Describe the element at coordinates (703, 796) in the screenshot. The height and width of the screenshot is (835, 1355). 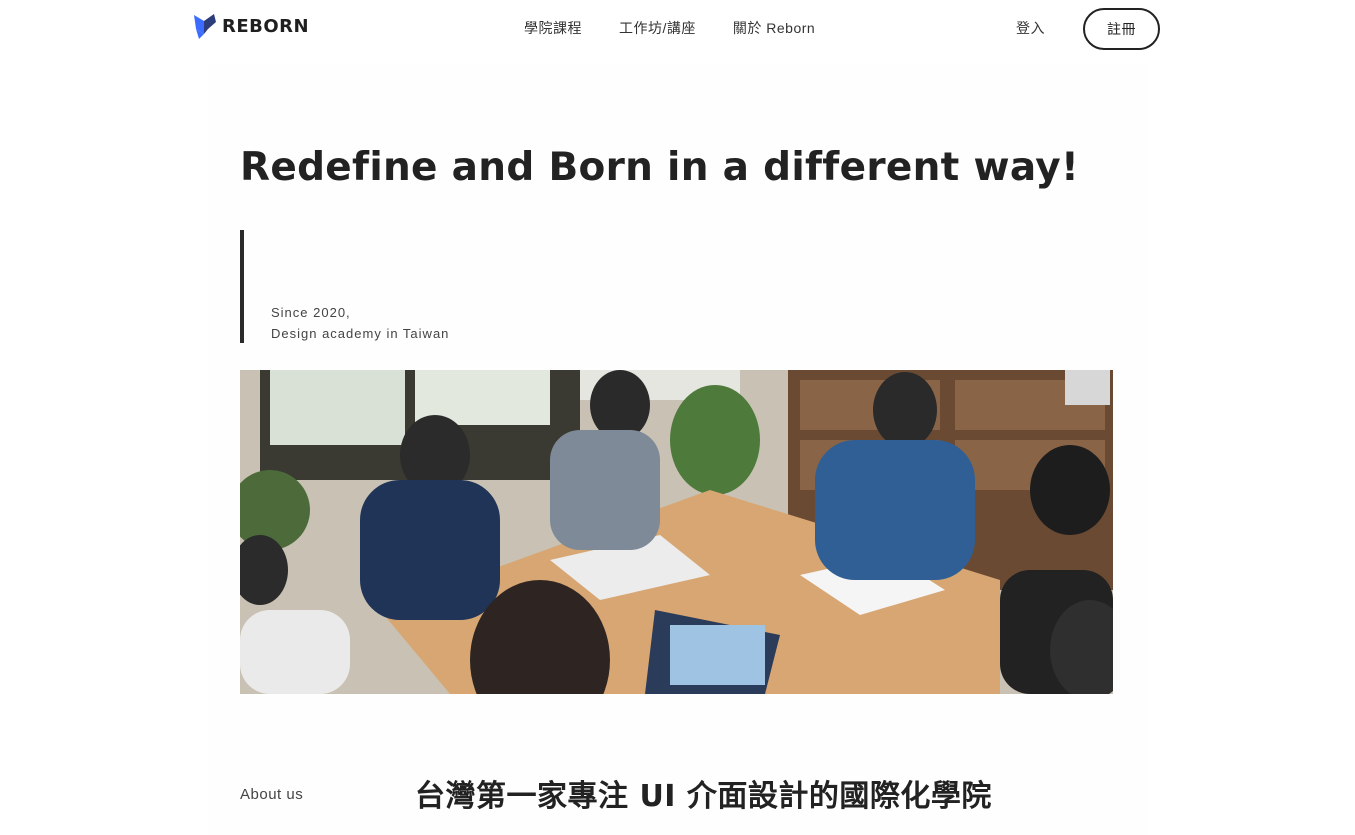
I see `about-heading: 台灣第一家專注 UI 介面設計的國際化學院` at that location.